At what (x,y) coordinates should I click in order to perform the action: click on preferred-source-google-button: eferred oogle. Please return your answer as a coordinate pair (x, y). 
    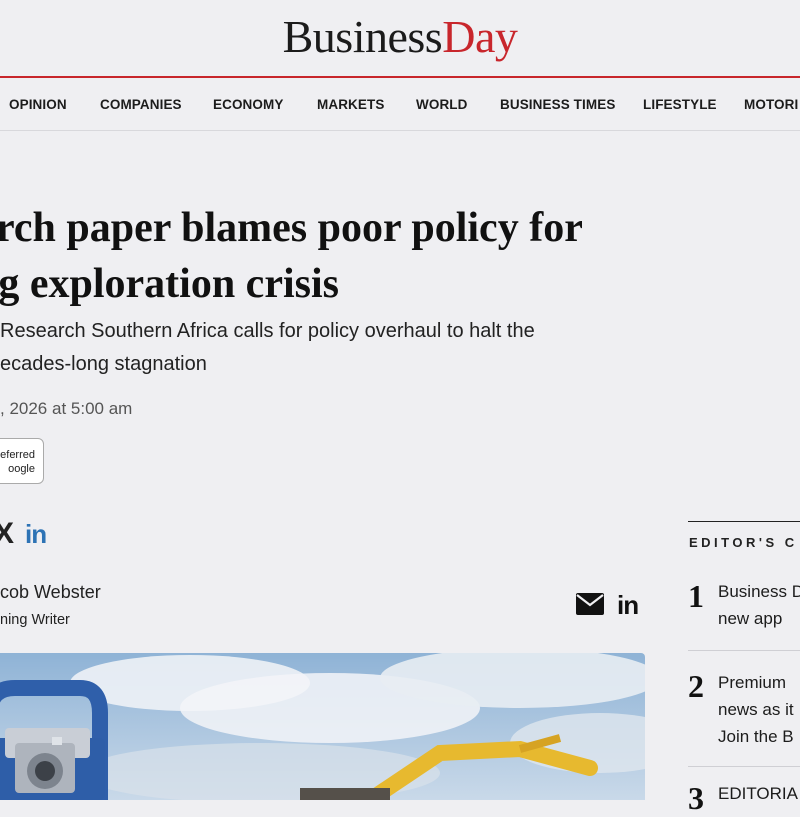
    Looking at the image, I should click on (22, 461).